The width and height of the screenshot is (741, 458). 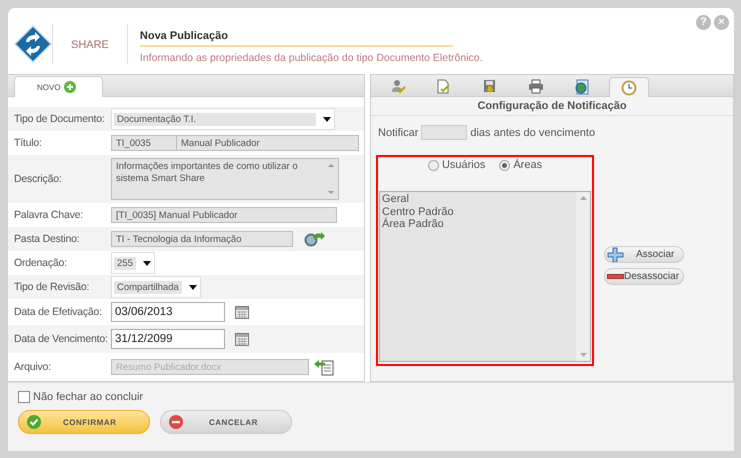 I want to click on clock-icon, so click(x=629, y=88).